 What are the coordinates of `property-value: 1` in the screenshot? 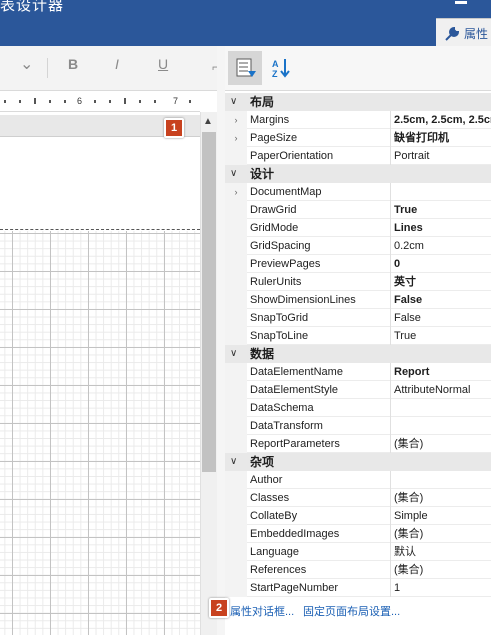 It's located at (442, 588).